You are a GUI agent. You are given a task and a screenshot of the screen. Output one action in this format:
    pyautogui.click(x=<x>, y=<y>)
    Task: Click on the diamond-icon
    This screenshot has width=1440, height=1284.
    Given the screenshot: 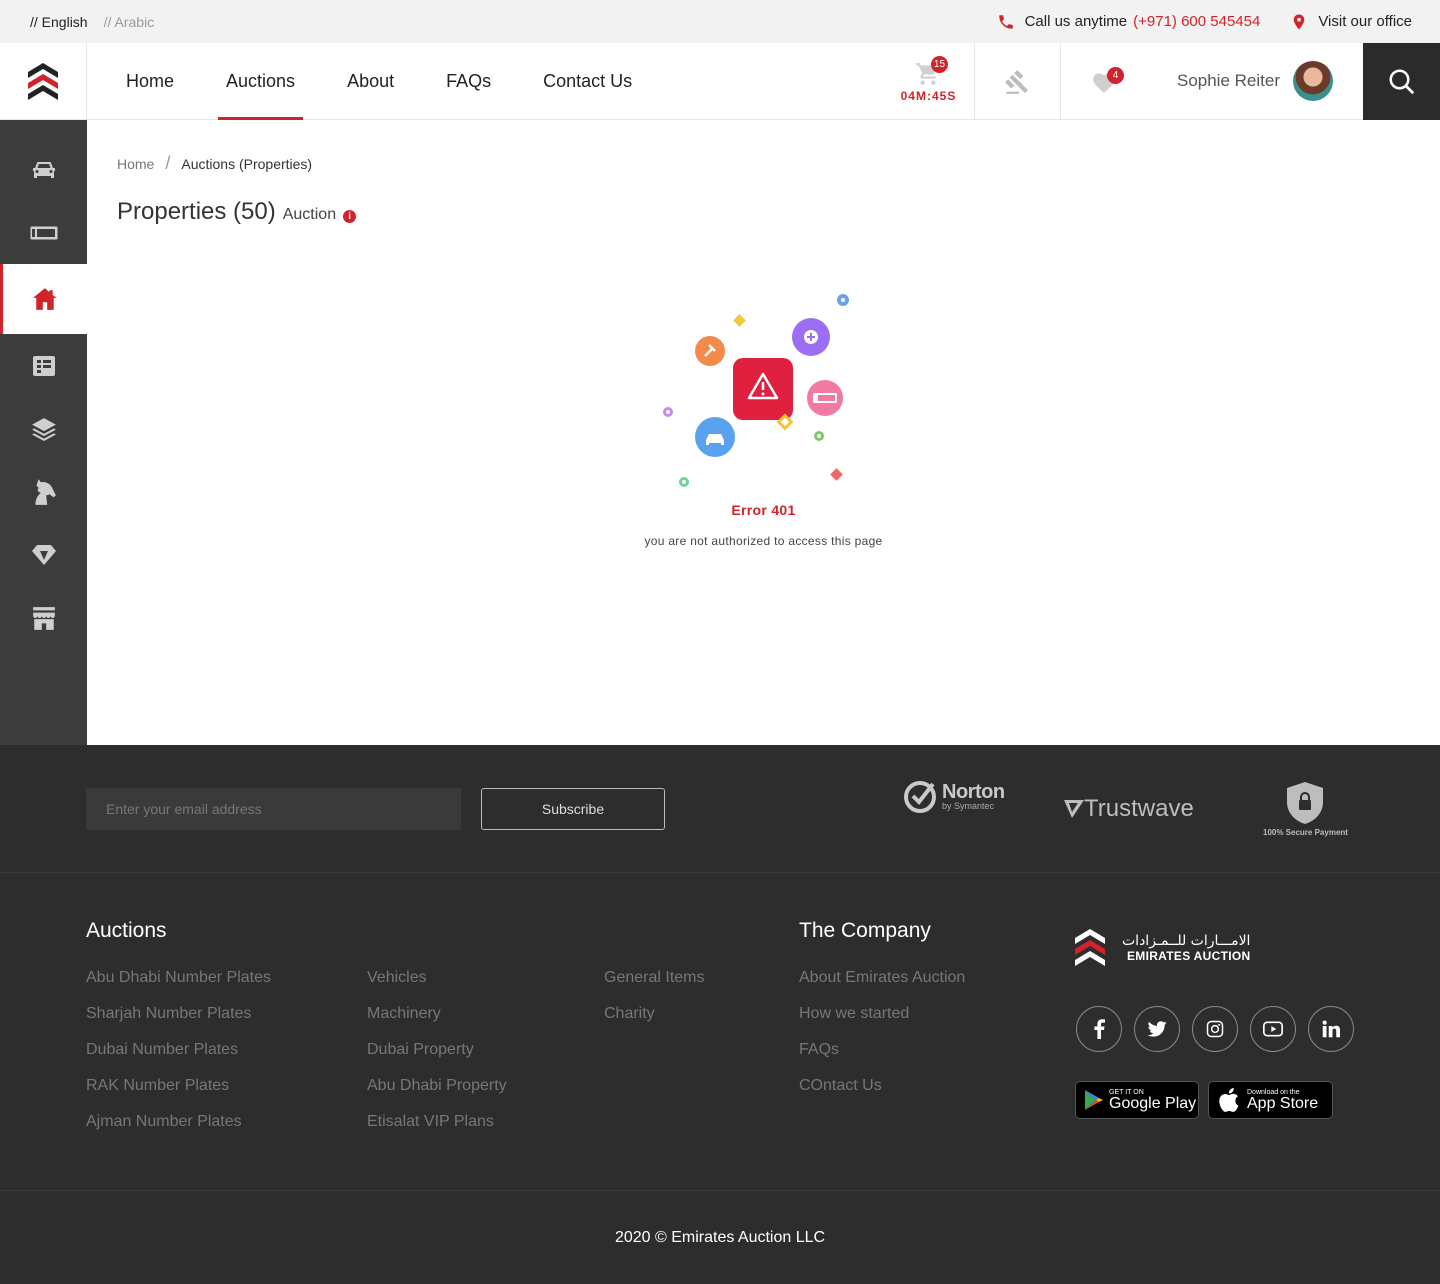 What is the action you would take?
    pyautogui.click(x=43, y=554)
    